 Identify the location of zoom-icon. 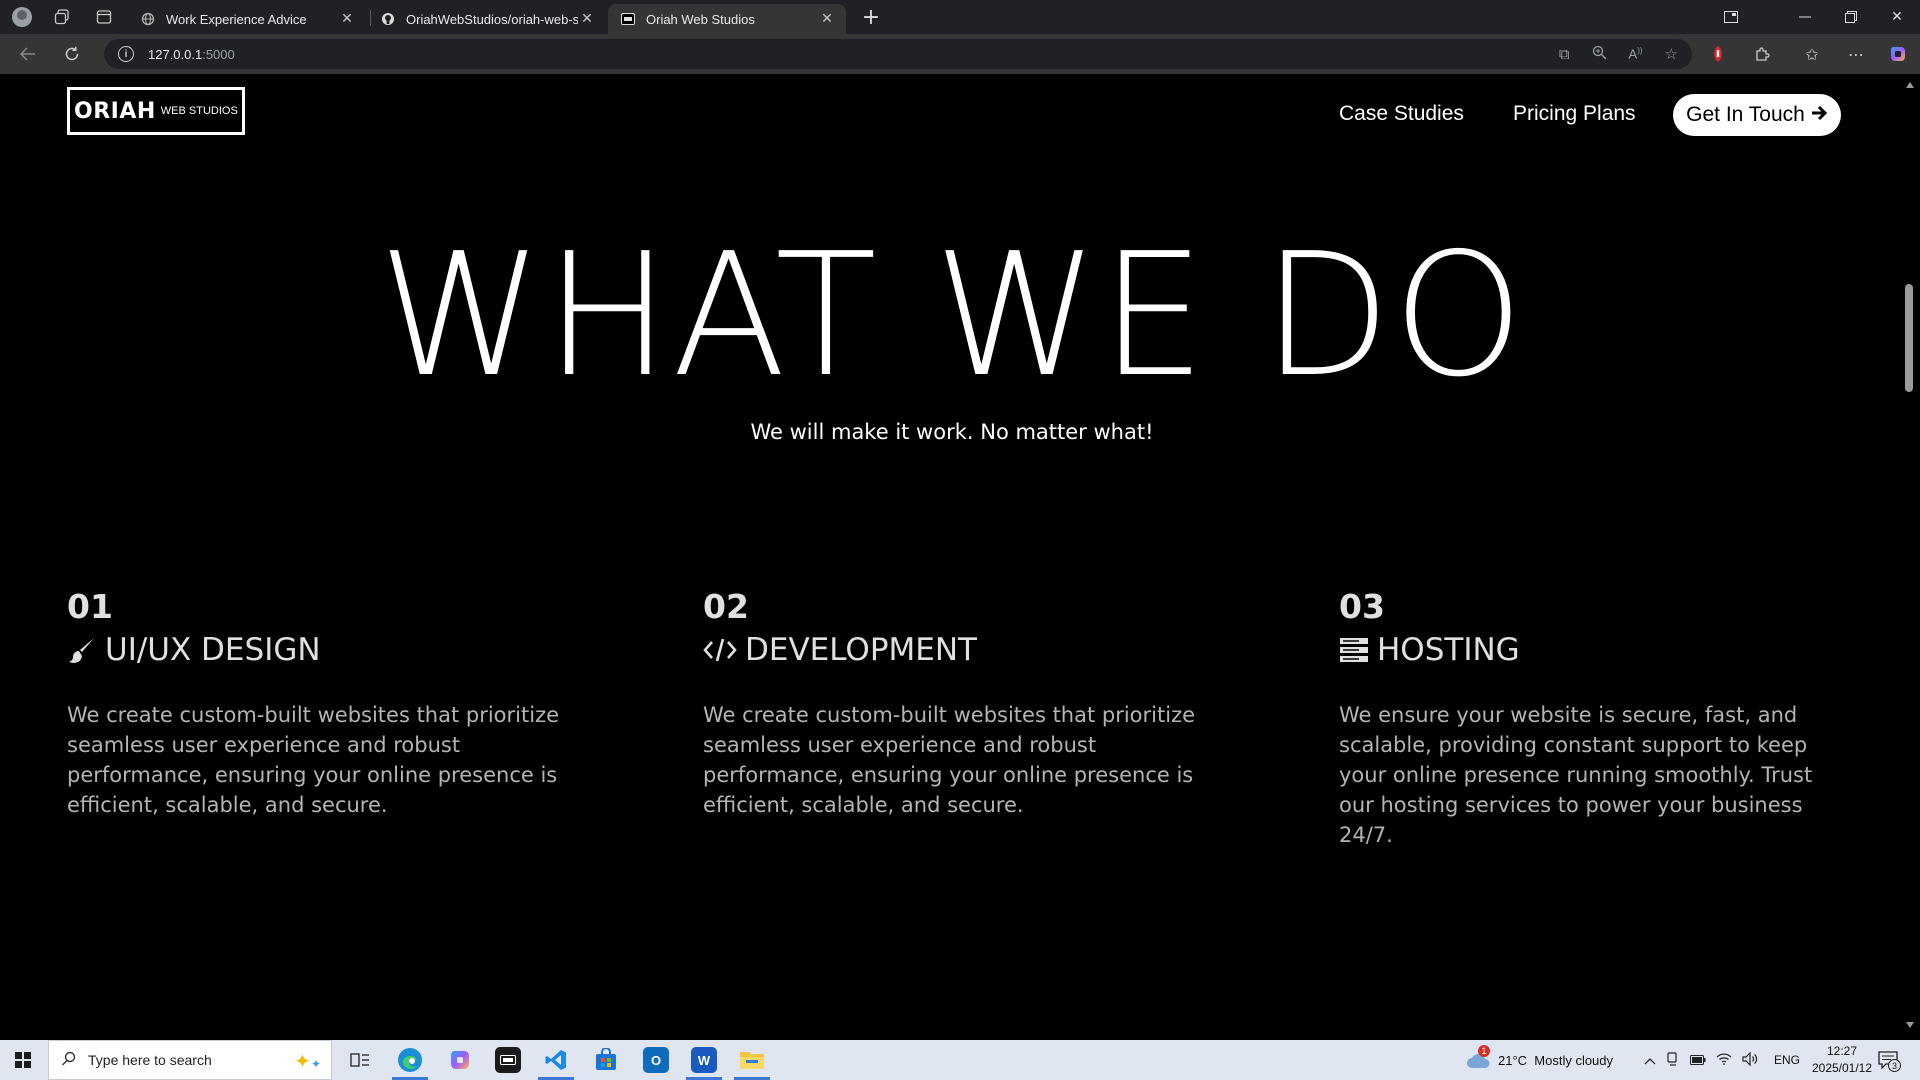
(1599, 54).